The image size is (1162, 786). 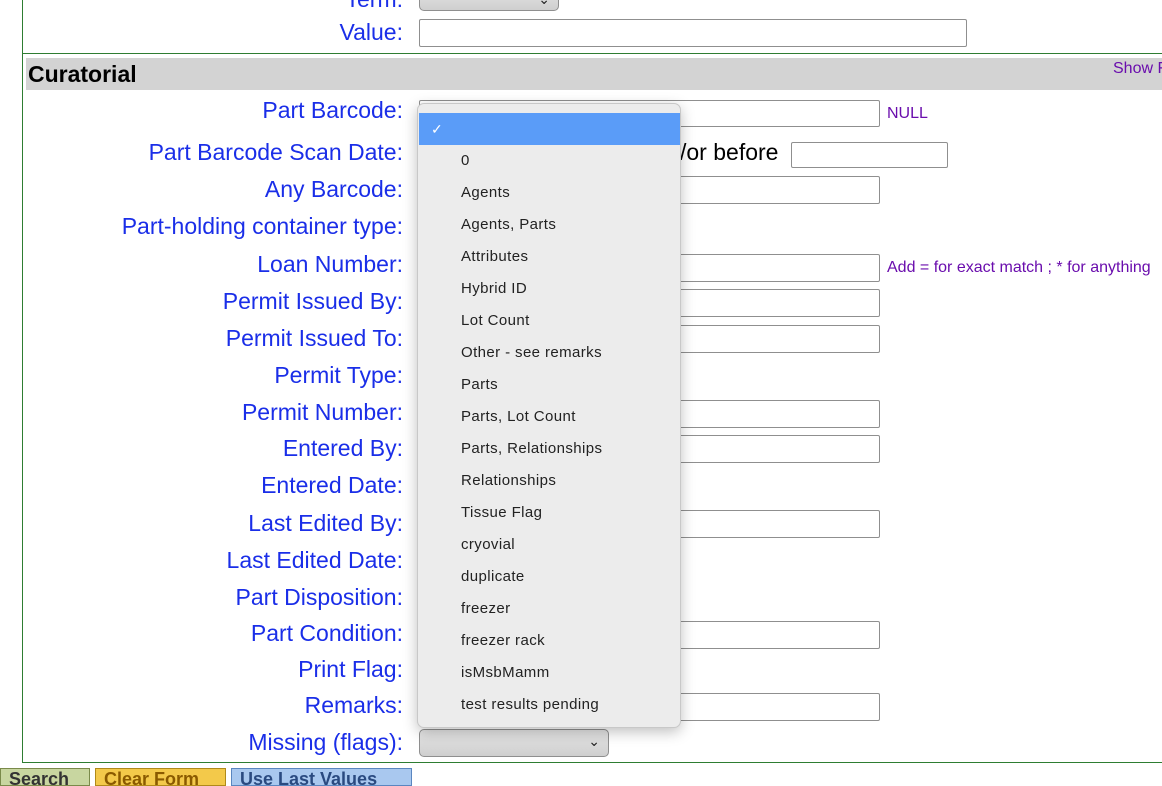 What do you see at coordinates (82, 74) in the screenshot?
I see `section-title: Curatorial` at bounding box center [82, 74].